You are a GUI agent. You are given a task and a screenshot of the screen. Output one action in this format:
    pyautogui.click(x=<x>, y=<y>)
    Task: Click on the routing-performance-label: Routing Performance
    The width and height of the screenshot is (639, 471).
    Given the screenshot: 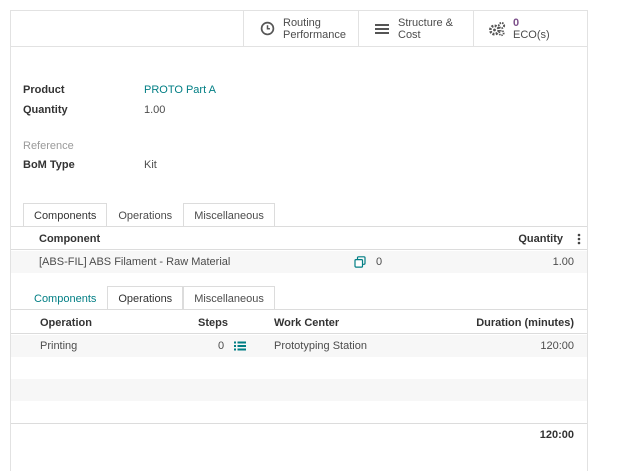 What is the action you would take?
    pyautogui.click(x=314, y=29)
    